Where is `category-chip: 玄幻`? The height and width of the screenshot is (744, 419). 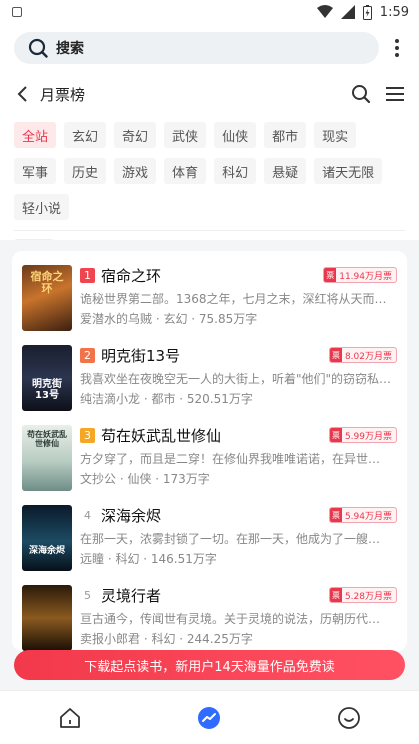
category-chip: 玄幻 is located at coordinates (85, 135).